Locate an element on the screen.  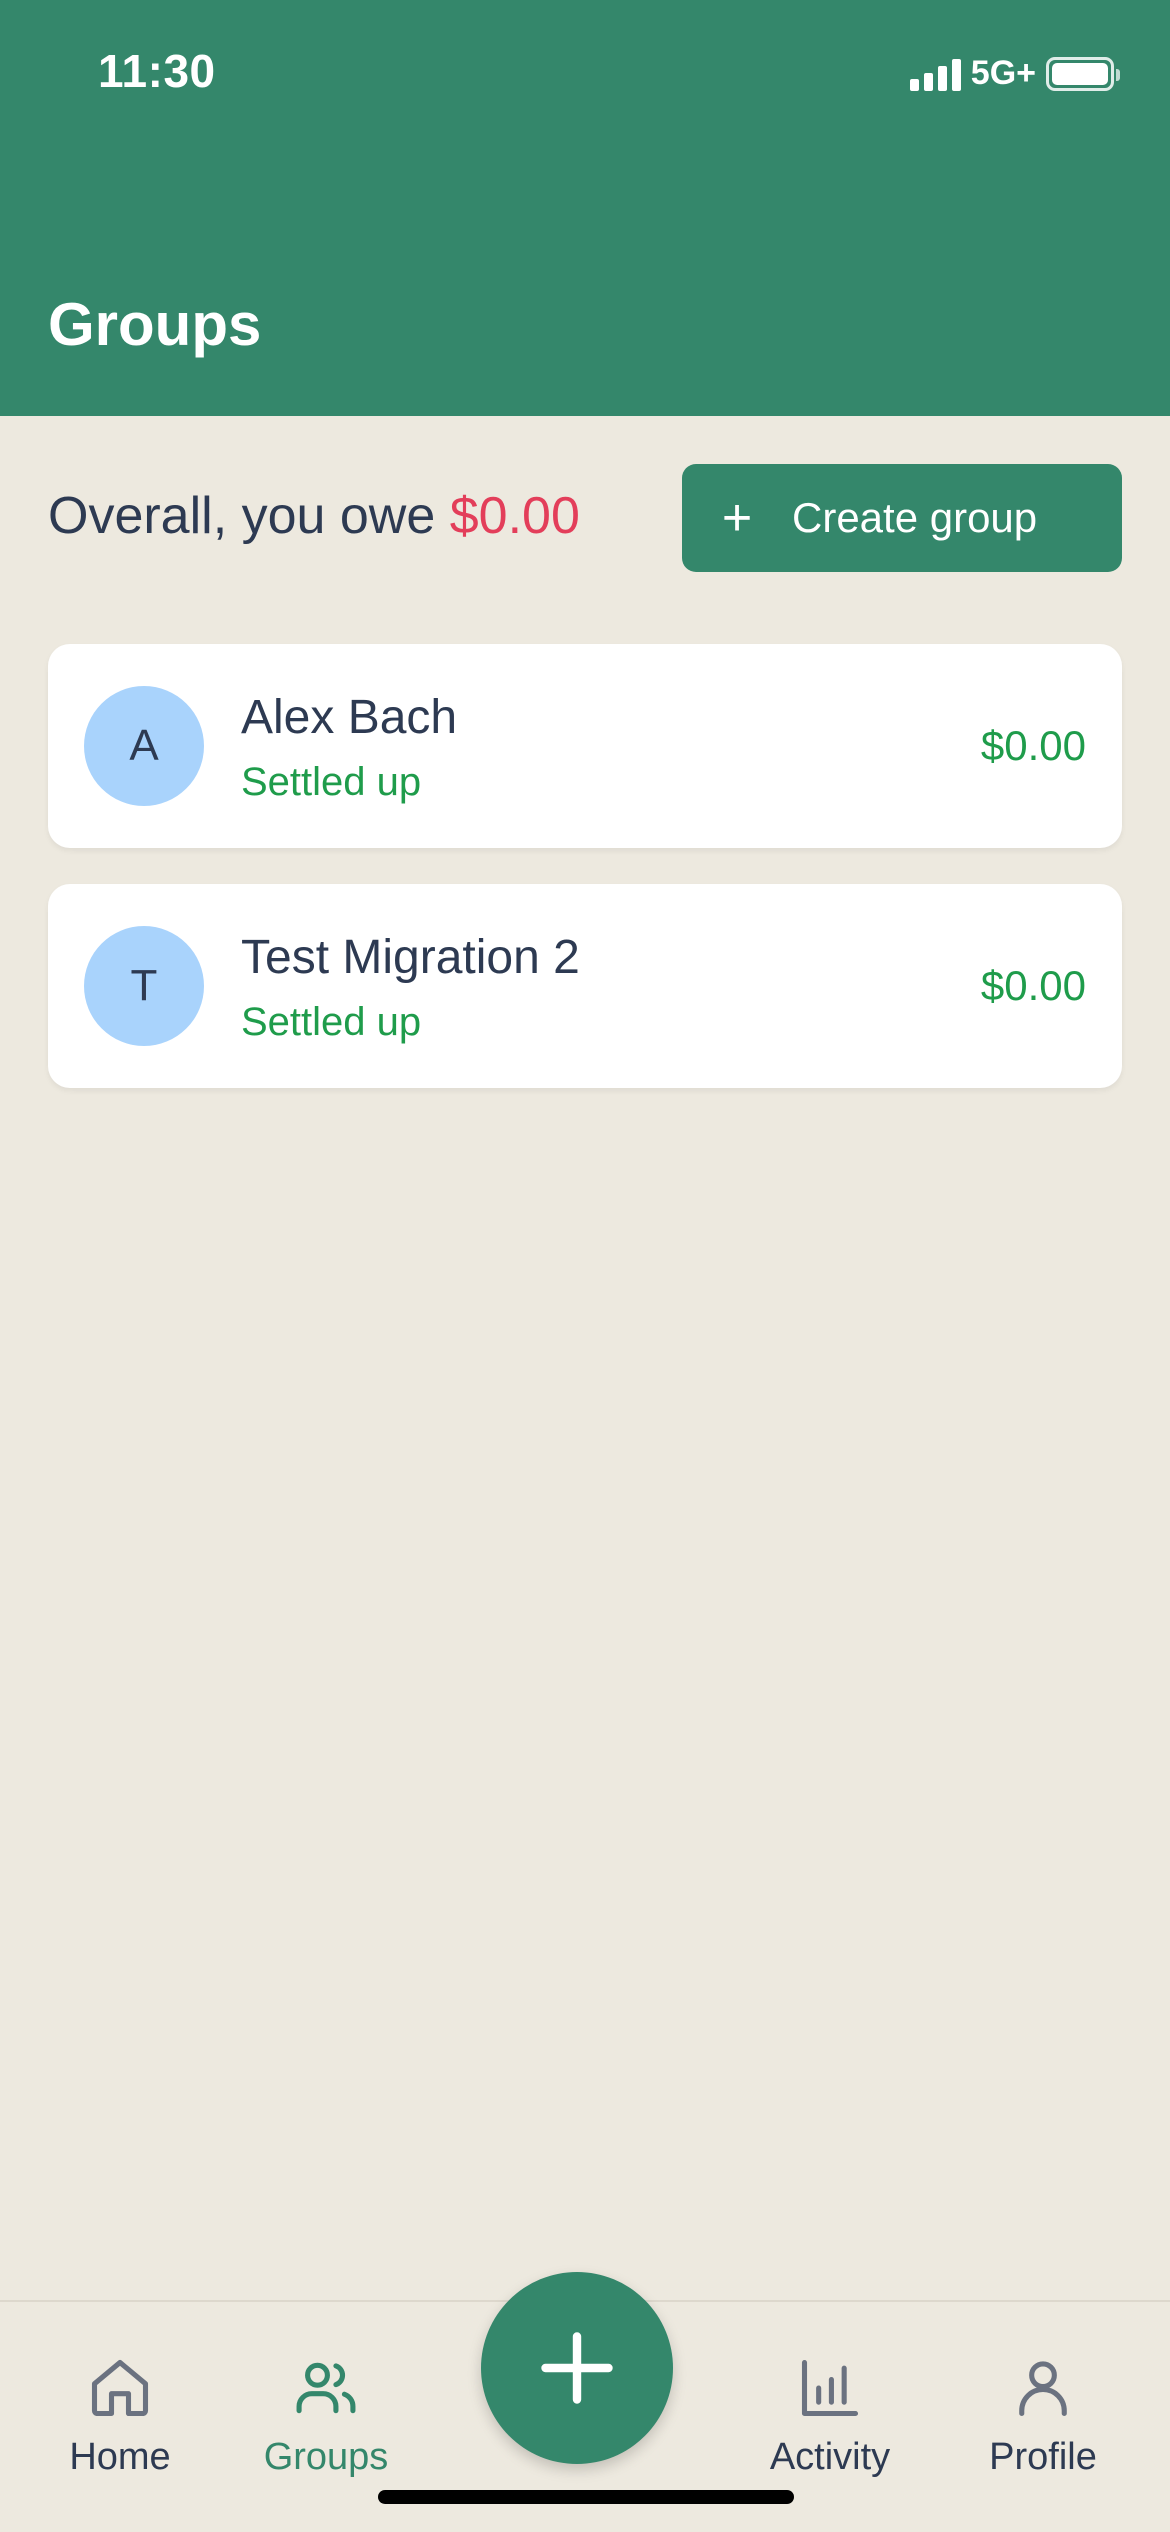
nav-home: Home is located at coordinates (120, 2416).